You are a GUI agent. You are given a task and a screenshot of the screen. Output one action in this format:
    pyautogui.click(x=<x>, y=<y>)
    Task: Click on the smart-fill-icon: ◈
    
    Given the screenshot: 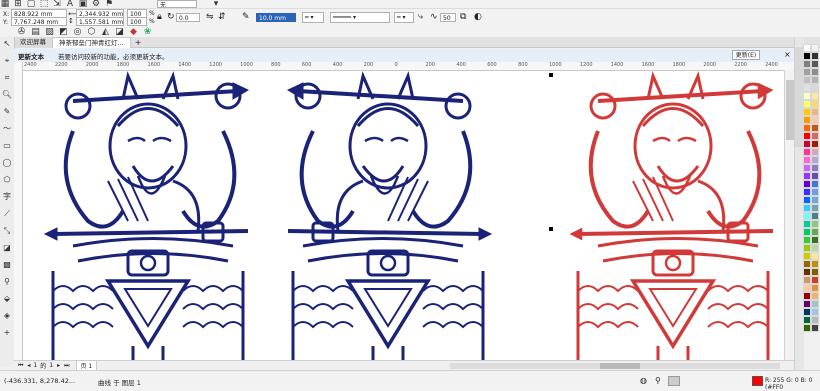 What is the action you would take?
    pyautogui.click(x=7, y=316)
    